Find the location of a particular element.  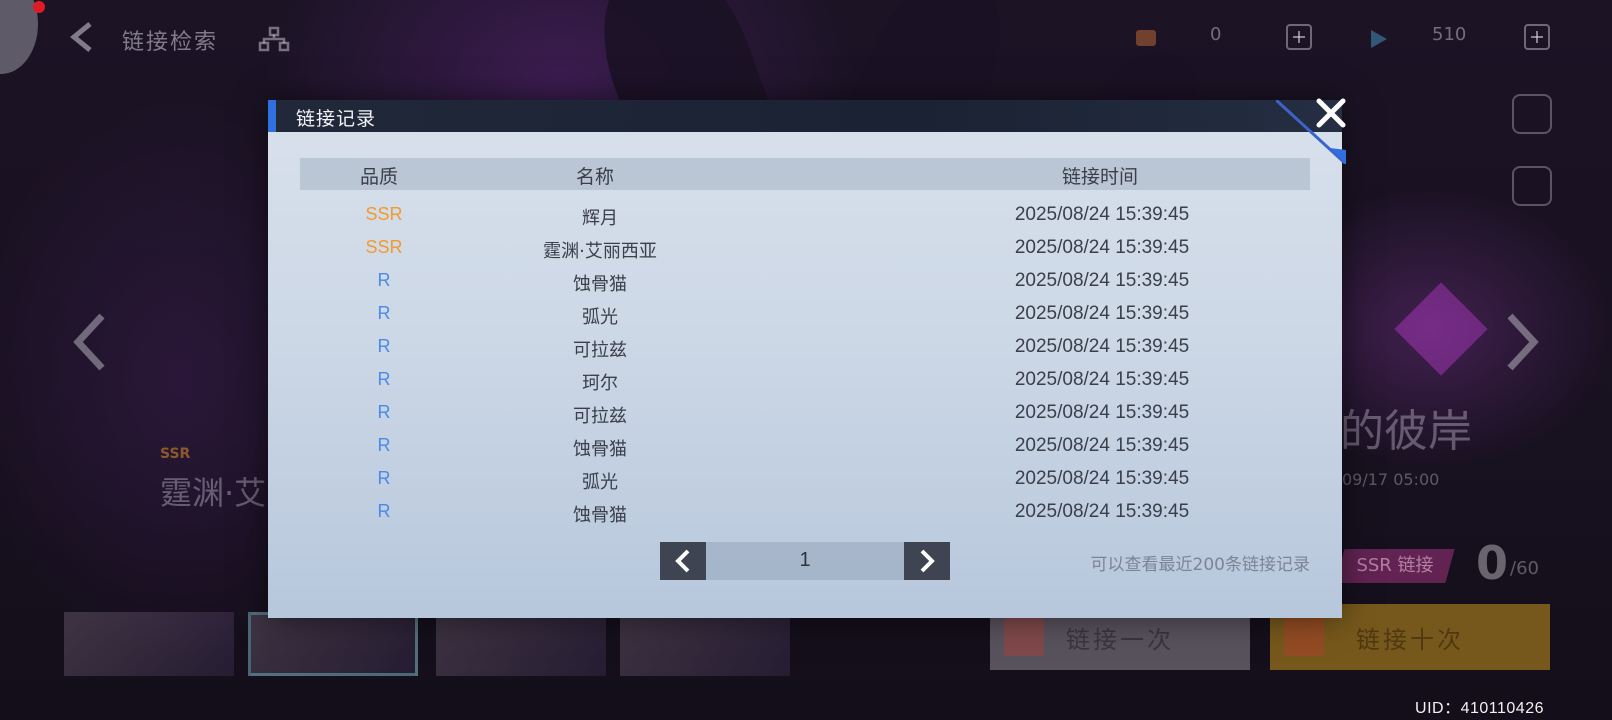

record-icon is located at coordinates (1532, 186).